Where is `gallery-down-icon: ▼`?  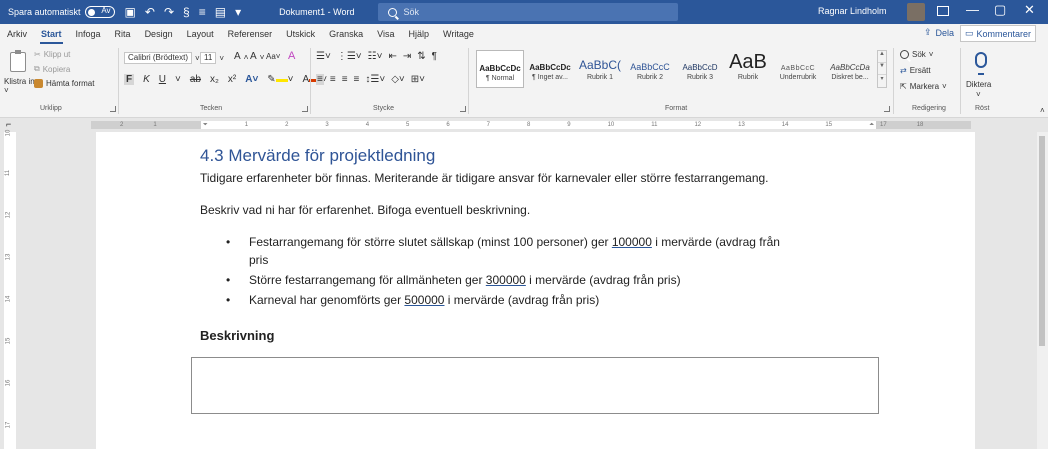
gallery-down-icon: ▼ is located at coordinates (882, 69).